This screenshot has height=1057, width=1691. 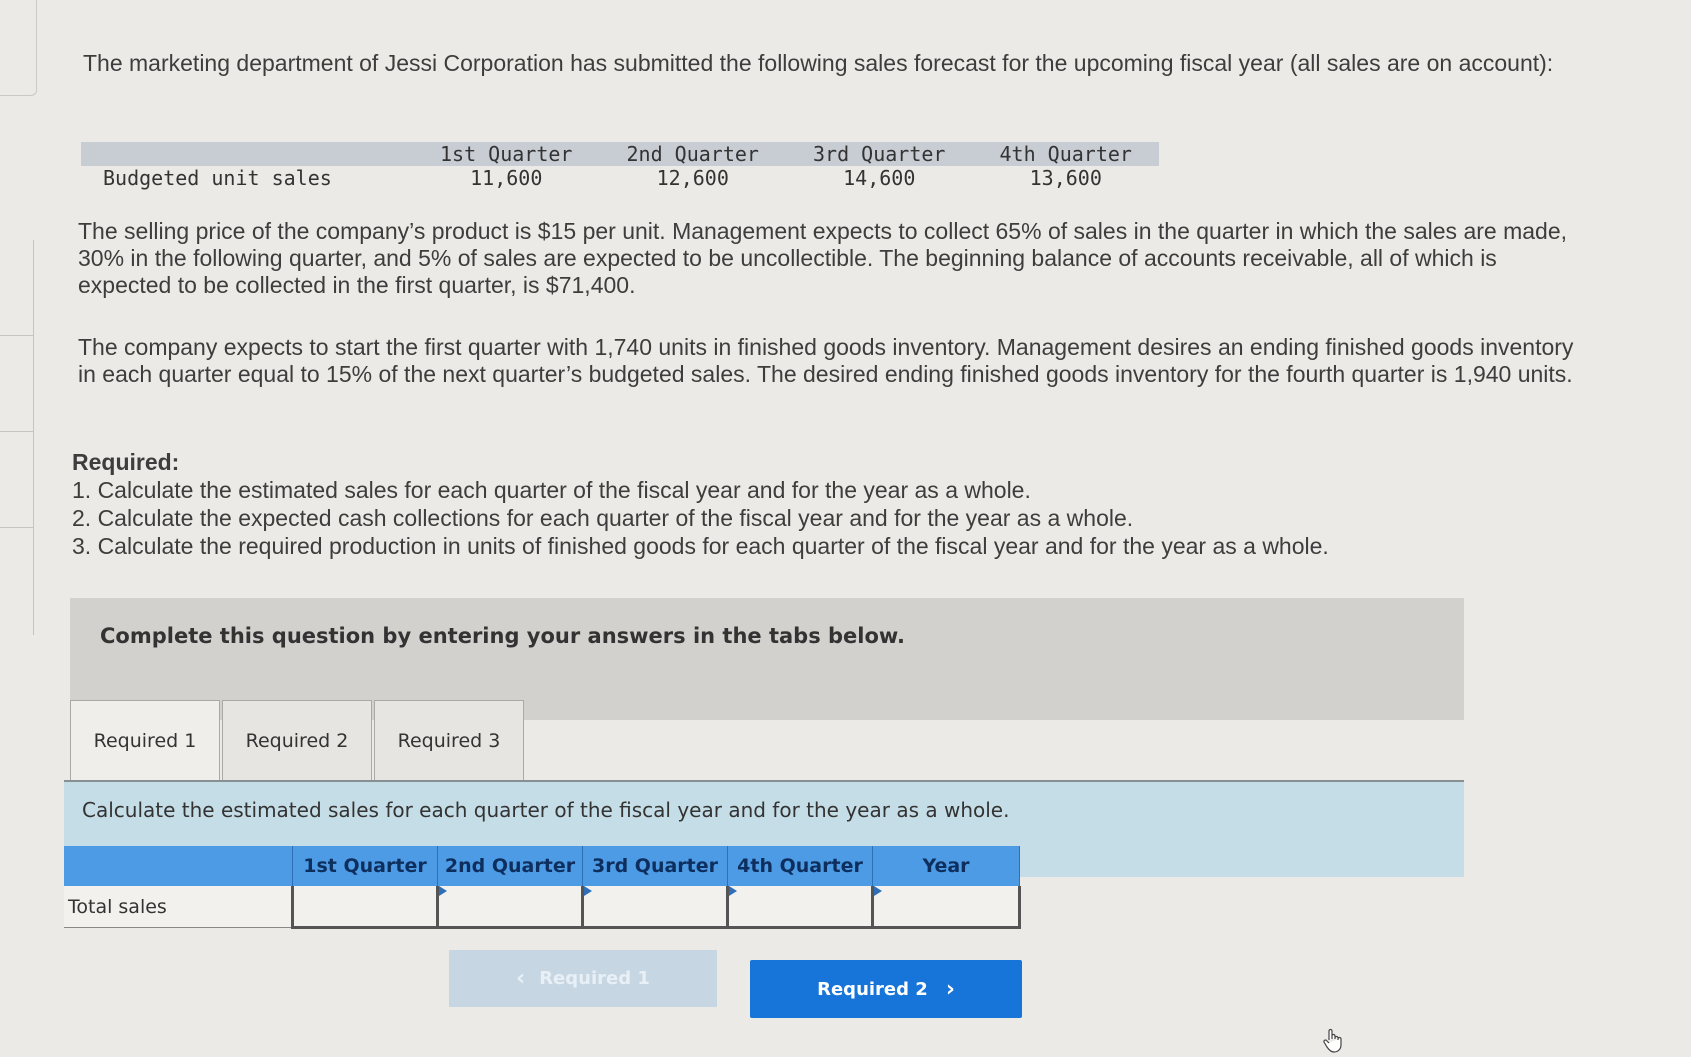 What do you see at coordinates (1065, 154) in the screenshot?
I see `forecast-header-q4: 4th Quarter` at bounding box center [1065, 154].